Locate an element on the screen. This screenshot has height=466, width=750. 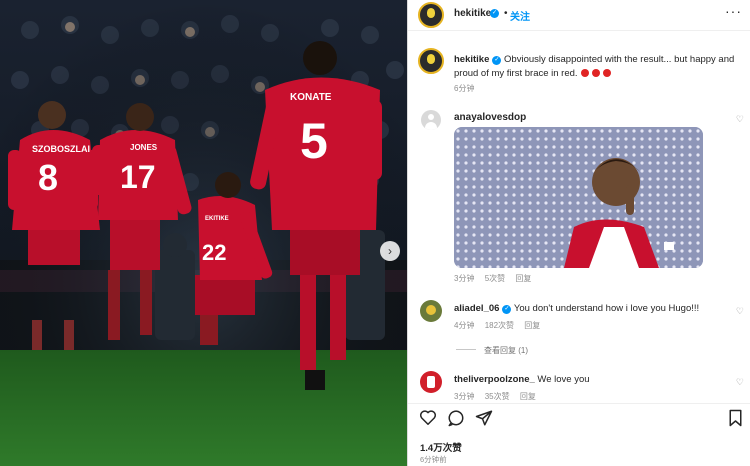
next-image-button: › is located at coordinates (390, 251).